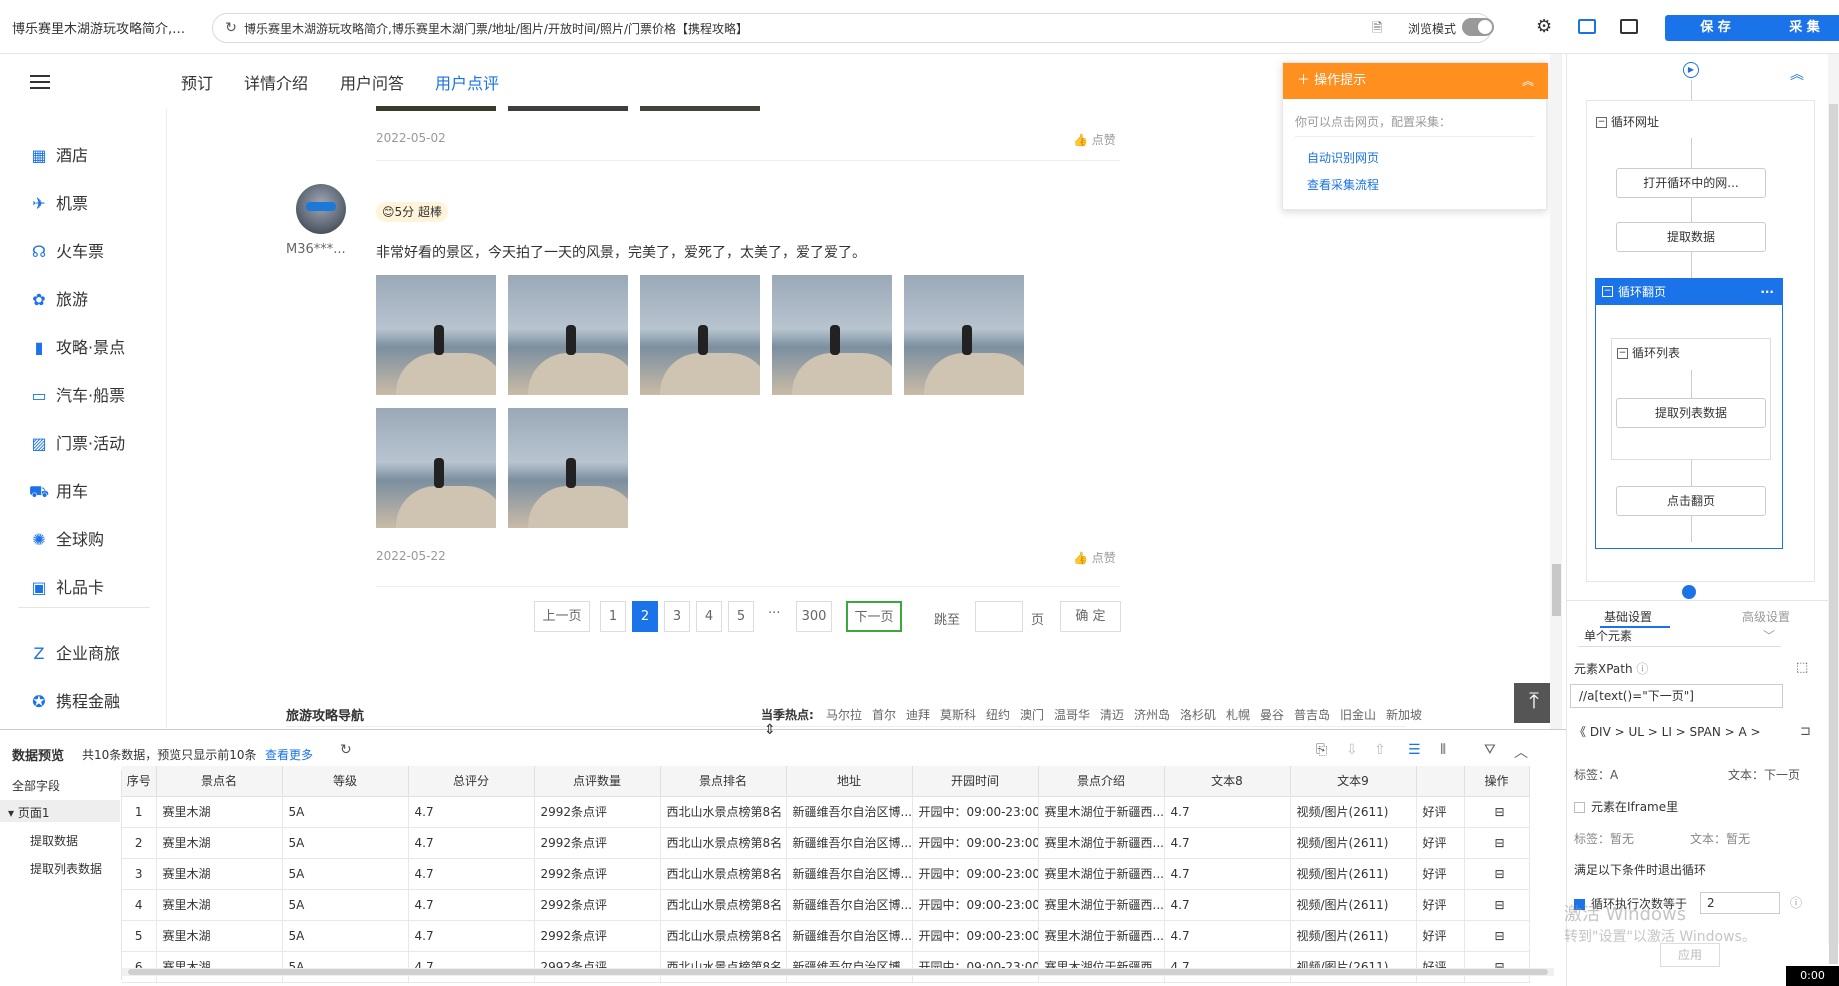 Image resolution: width=1839 pixels, height=986 pixels. Describe the element at coordinates (74, 702) in the screenshot. I see `sidebar-item-11: ✪ 携程金融` at that location.